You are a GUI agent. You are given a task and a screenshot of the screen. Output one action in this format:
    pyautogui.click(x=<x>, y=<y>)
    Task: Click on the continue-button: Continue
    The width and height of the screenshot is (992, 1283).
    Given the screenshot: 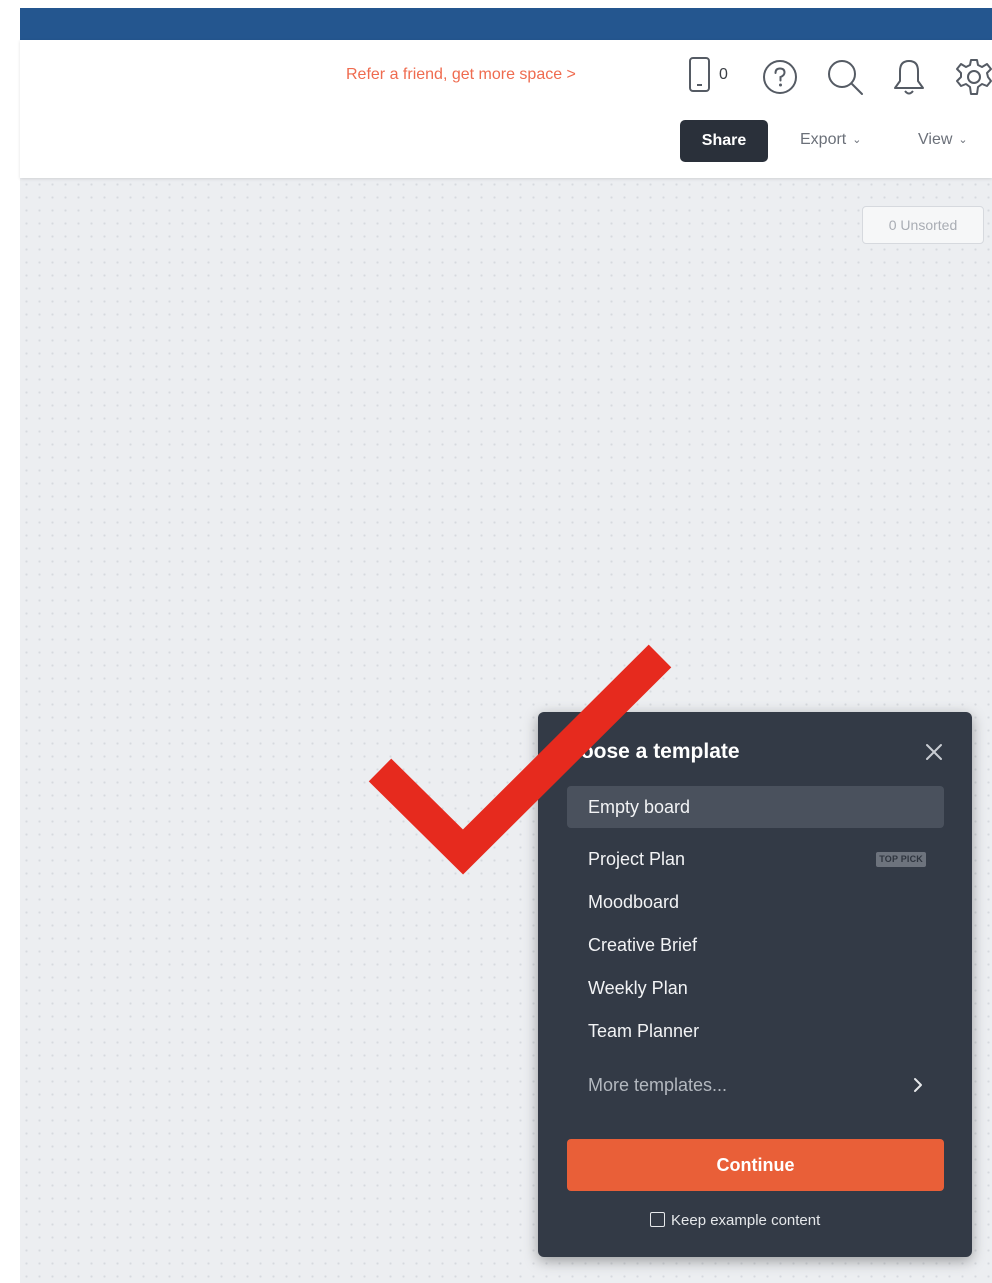 What is the action you would take?
    pyautogui.click(x=755, y=1165)
    